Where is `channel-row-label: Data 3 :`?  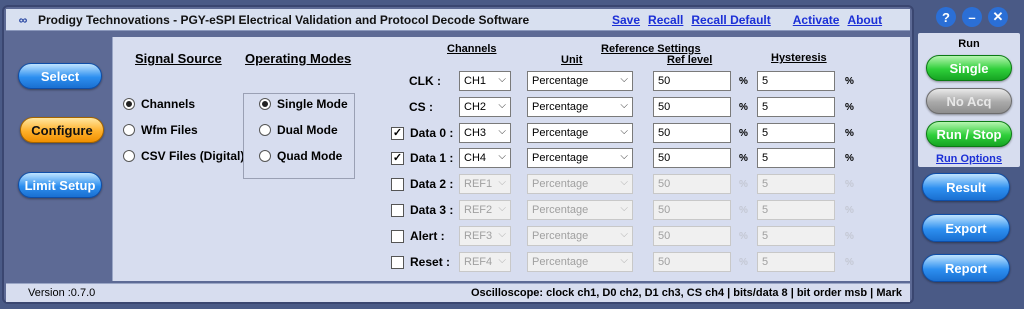 channel-row-label: Data 3 : is located at coordinates (422, 210).